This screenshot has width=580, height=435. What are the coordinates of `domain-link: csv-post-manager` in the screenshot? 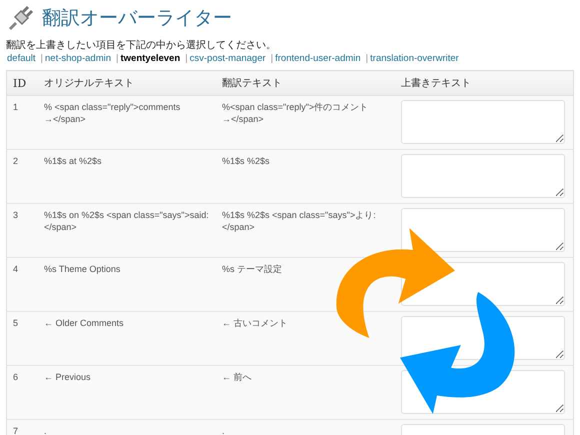 It's located at (228, 58).